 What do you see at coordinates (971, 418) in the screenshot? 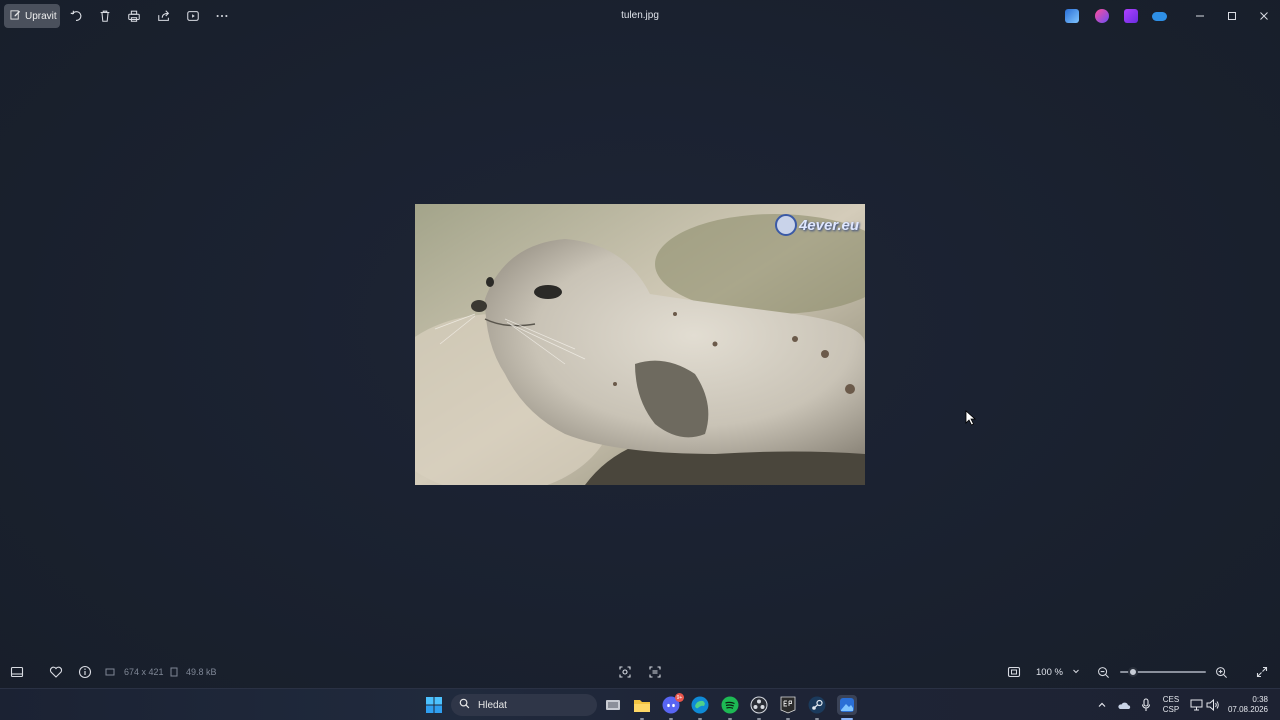
I see `mouse-cursor-icon` at bounding box center [971, 418].